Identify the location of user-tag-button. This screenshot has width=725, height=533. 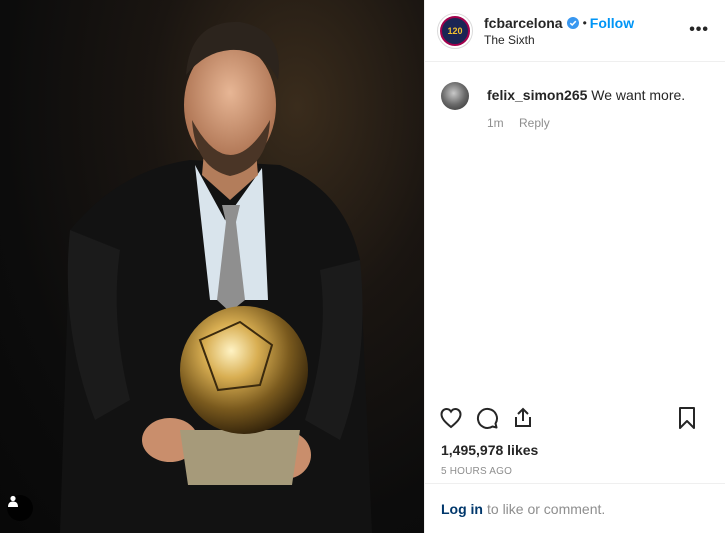
(20, 508).